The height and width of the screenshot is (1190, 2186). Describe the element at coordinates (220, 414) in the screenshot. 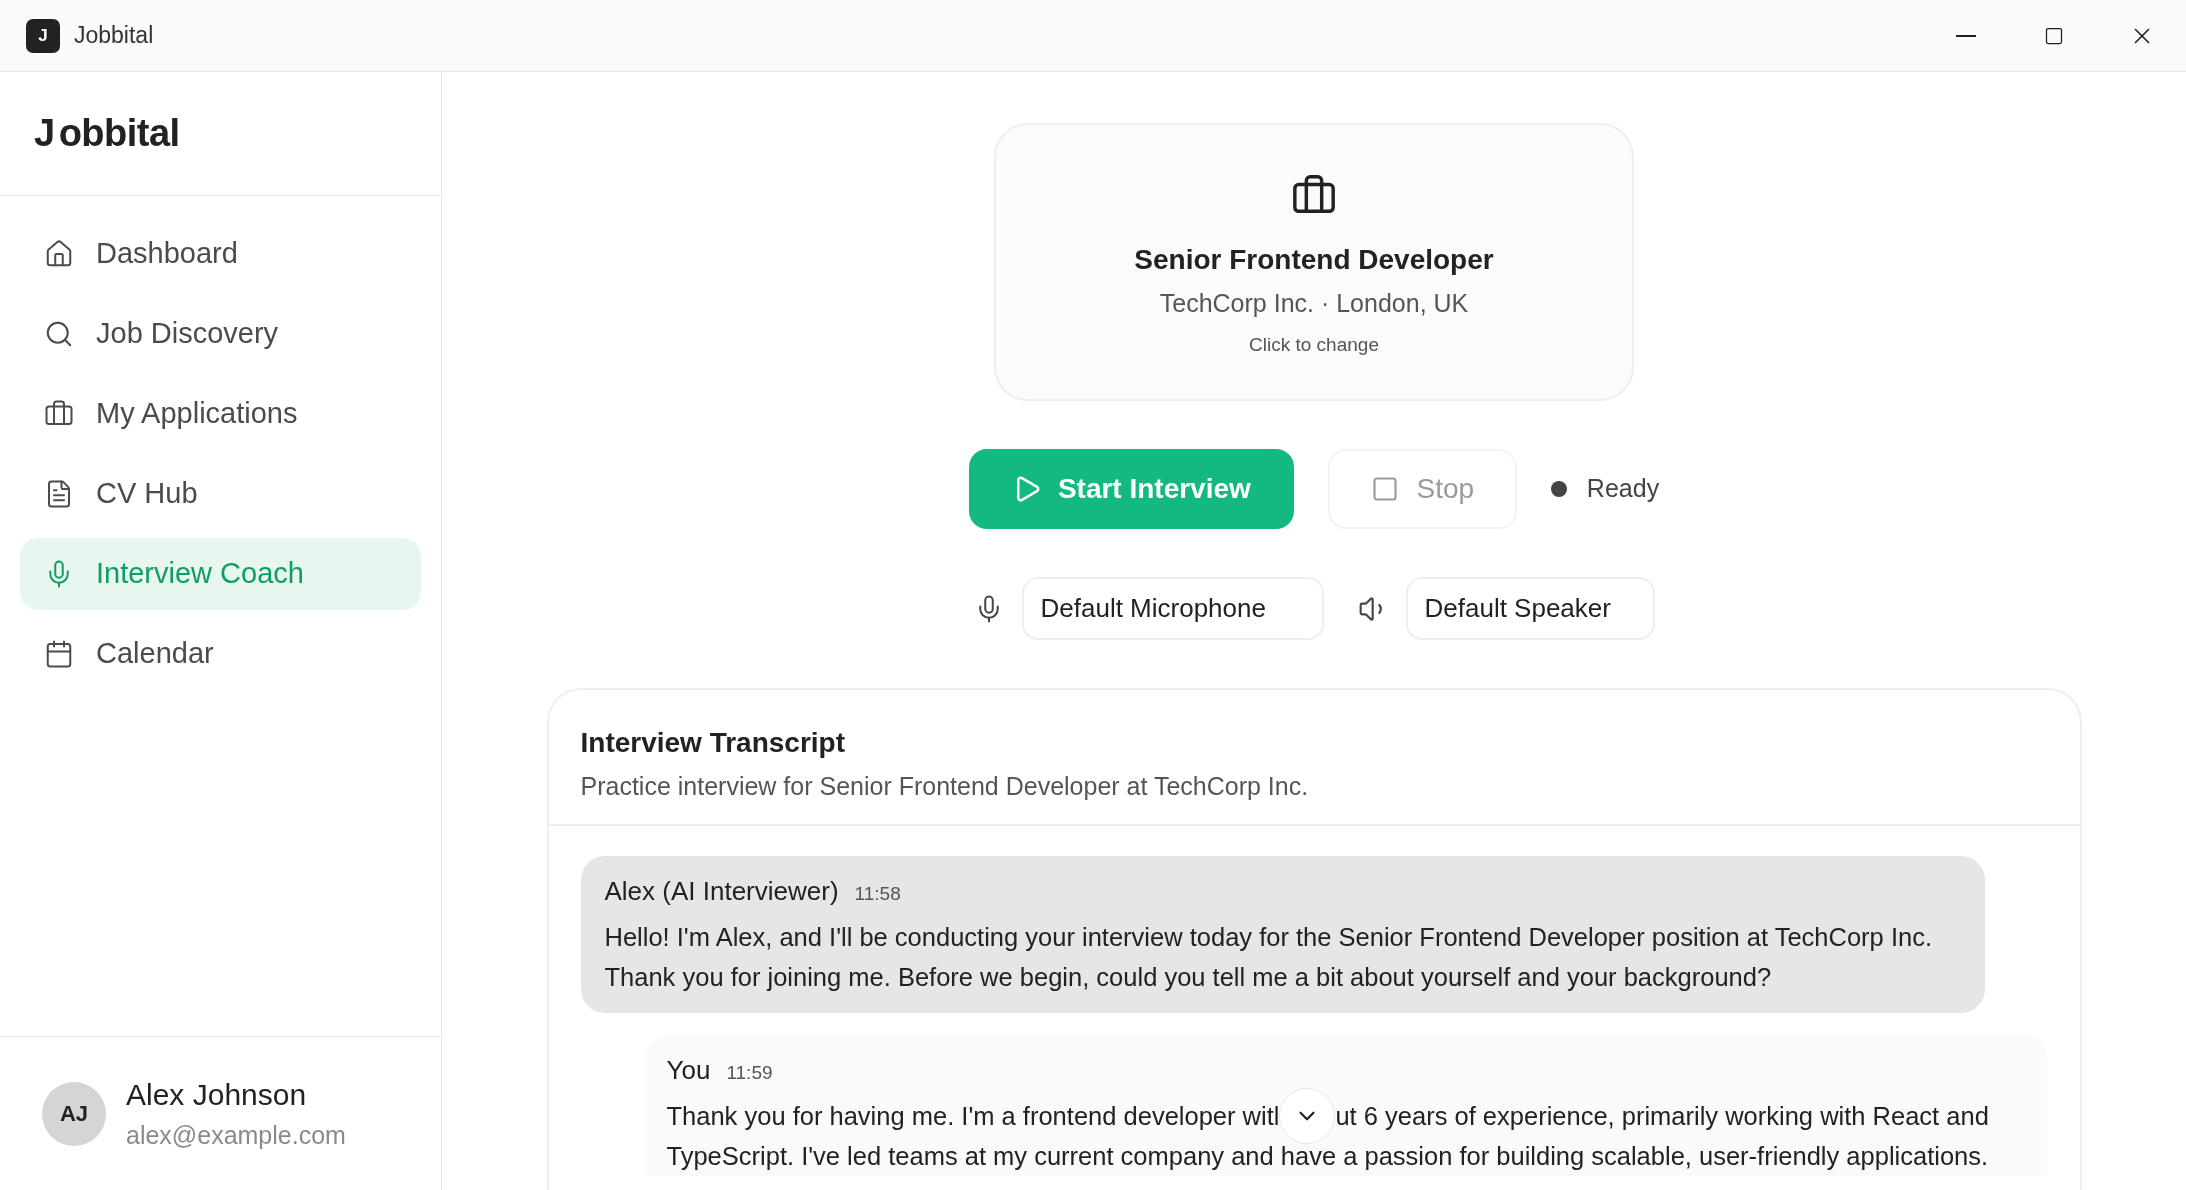

I see `sidebar-item: My Applications` at that location.